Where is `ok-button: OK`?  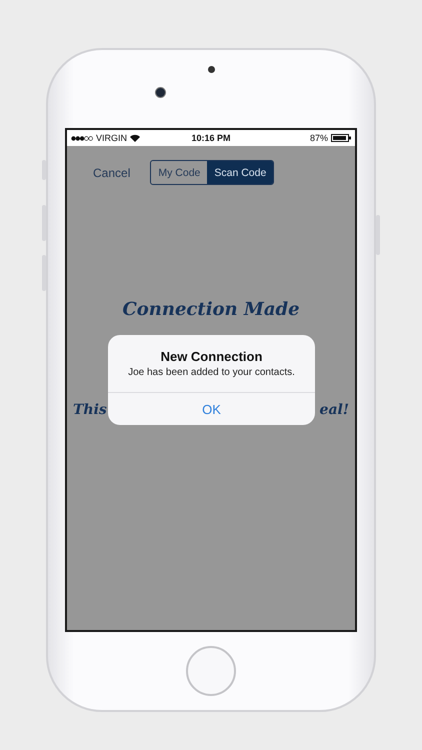 ok-button: OK is located at coordinates (211, 408).